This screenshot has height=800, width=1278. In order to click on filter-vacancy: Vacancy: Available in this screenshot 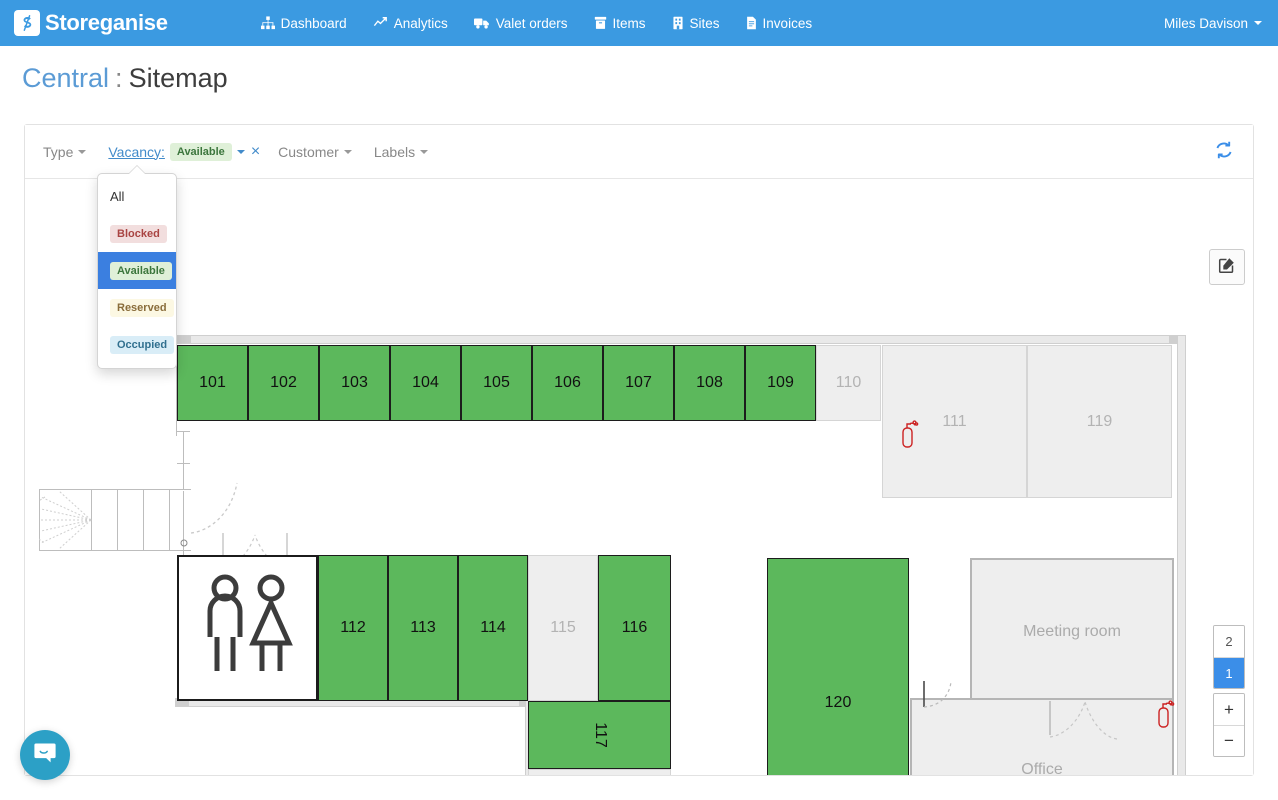, I will do `click(176, 151)`.